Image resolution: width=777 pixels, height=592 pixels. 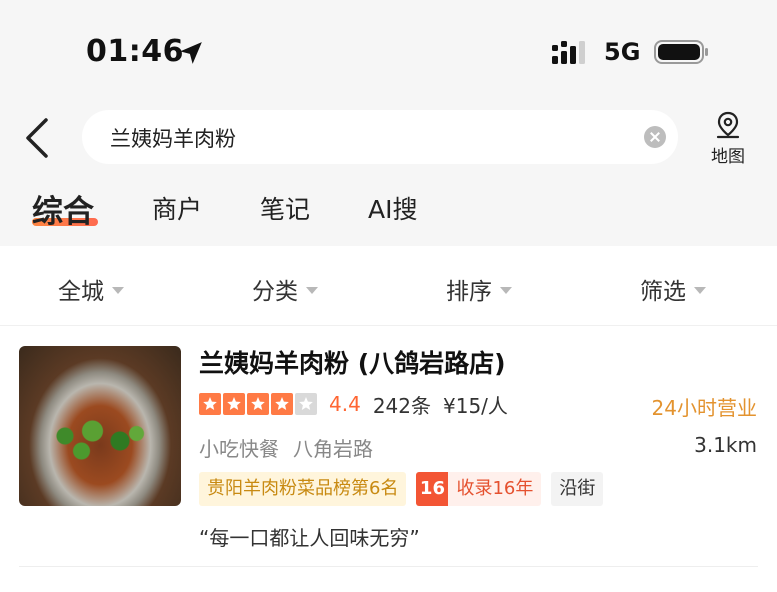 What do you see at coordinates (388, 566) in the screenshot?
I see `divider` at bounding box center [388, 566].